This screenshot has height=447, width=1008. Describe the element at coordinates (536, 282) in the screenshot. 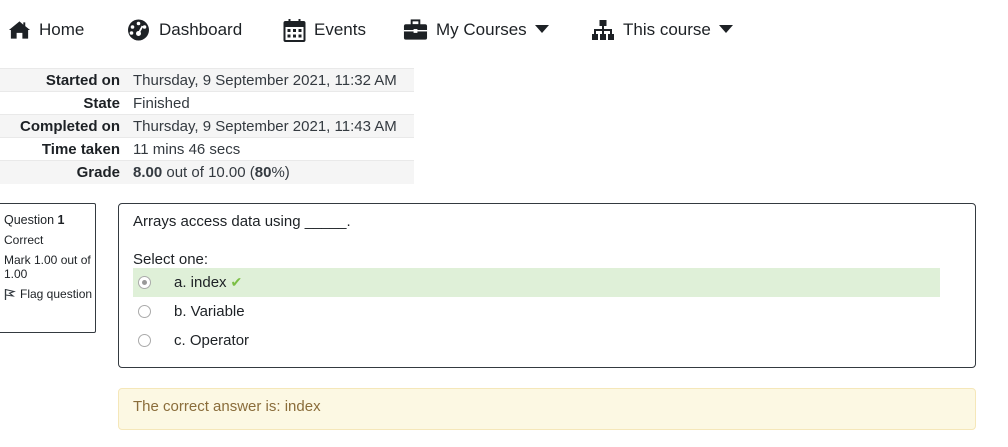

I see `answer-option-a: a. index ✔` at that location.